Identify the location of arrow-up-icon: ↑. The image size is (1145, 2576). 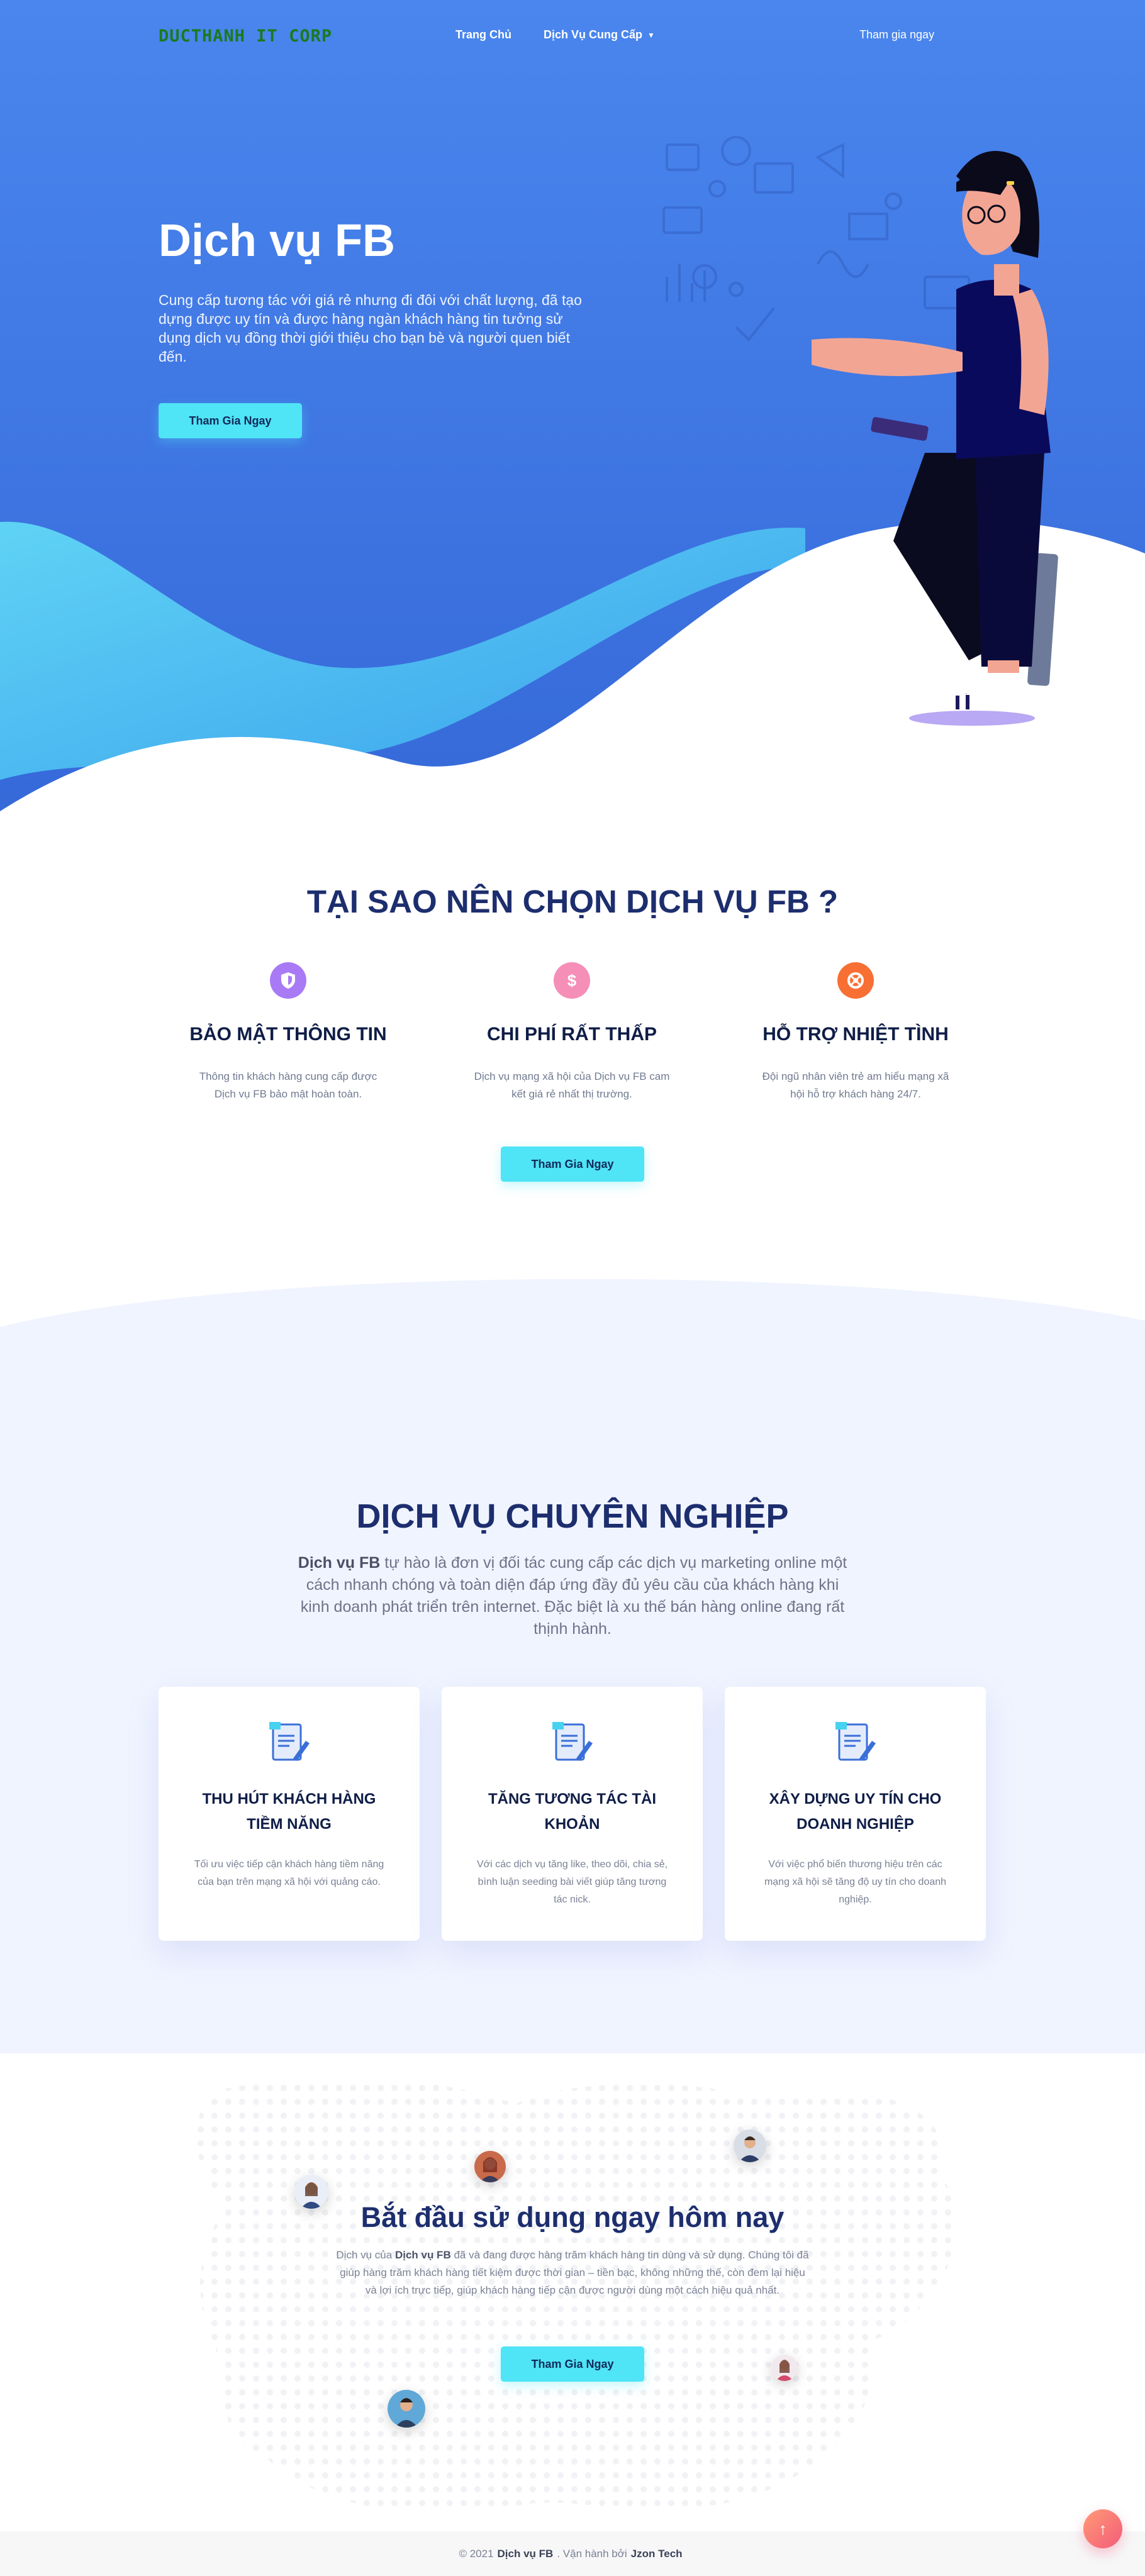
(1102, 2528).